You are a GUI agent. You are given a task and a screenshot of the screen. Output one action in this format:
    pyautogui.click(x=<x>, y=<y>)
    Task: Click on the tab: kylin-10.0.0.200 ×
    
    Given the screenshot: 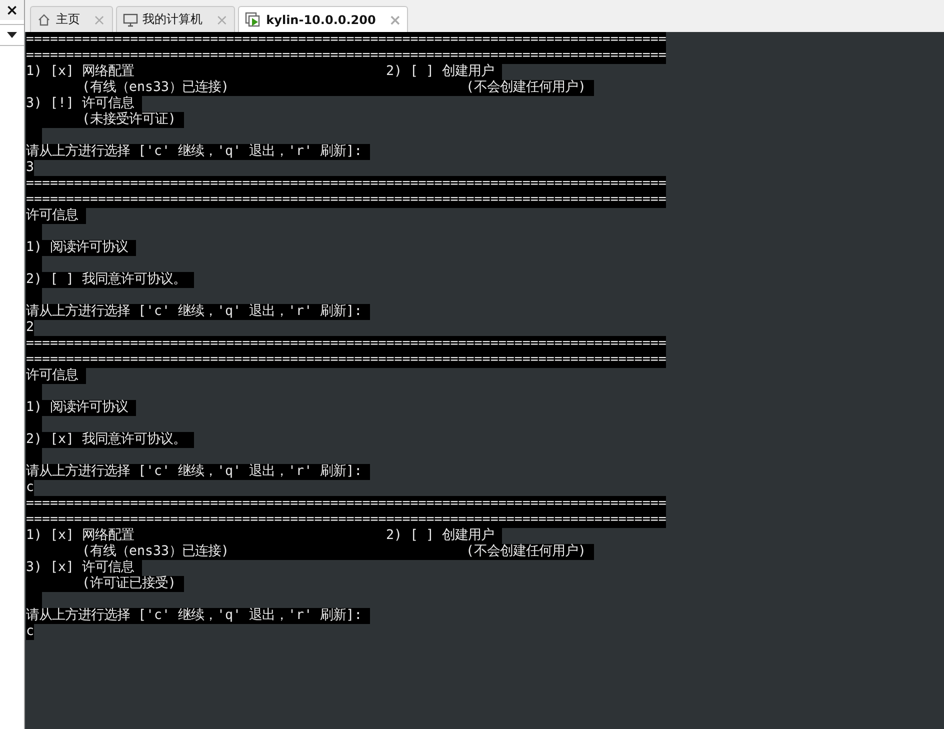 What is the action you would take?
    pyautogui.click(x=323, y=19)
    